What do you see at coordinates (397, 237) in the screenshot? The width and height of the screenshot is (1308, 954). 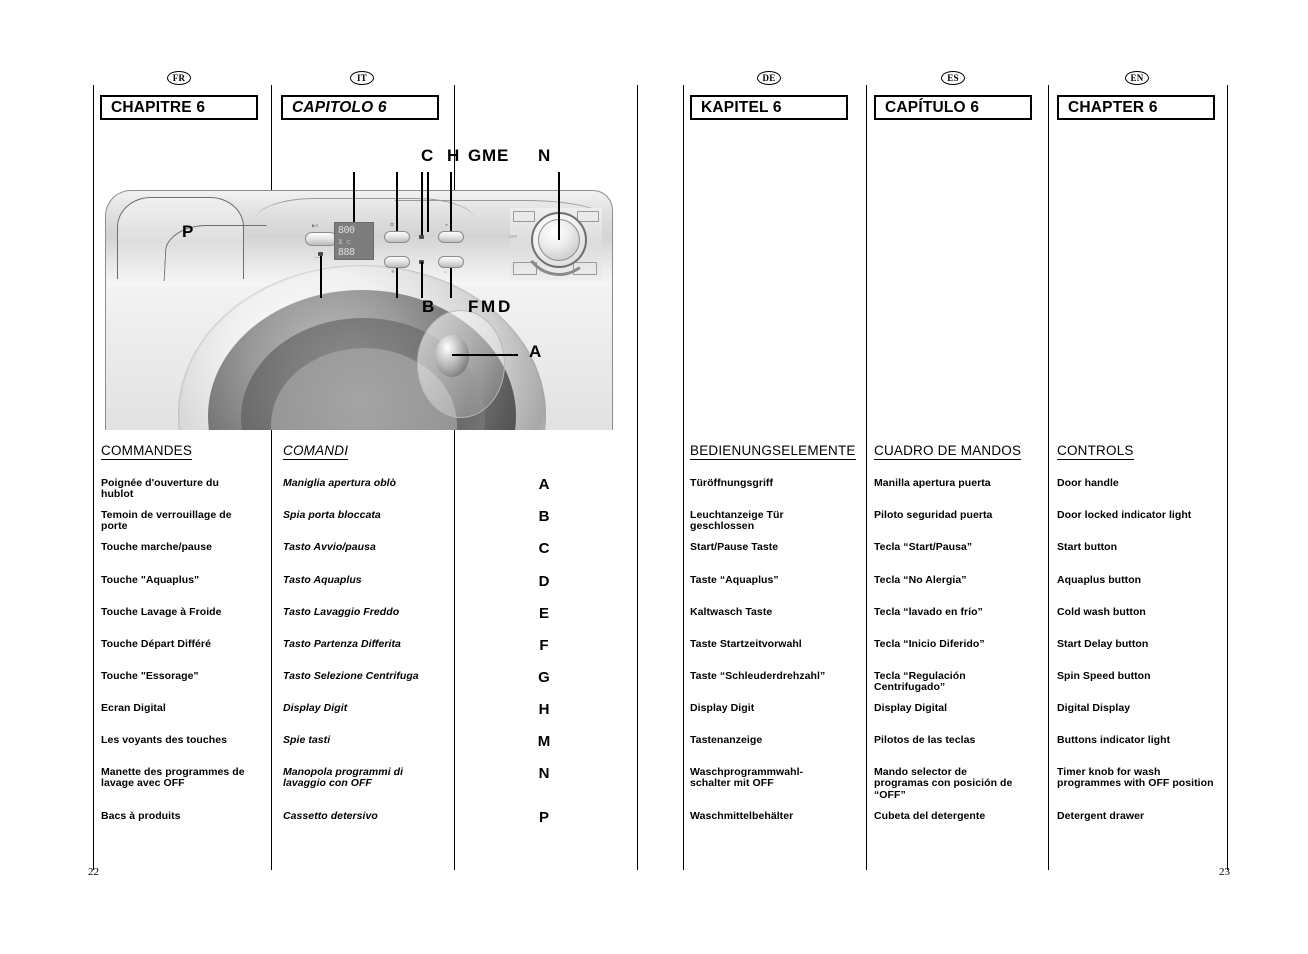 I see `aquaplus-button` at bounding box center [397, 237].